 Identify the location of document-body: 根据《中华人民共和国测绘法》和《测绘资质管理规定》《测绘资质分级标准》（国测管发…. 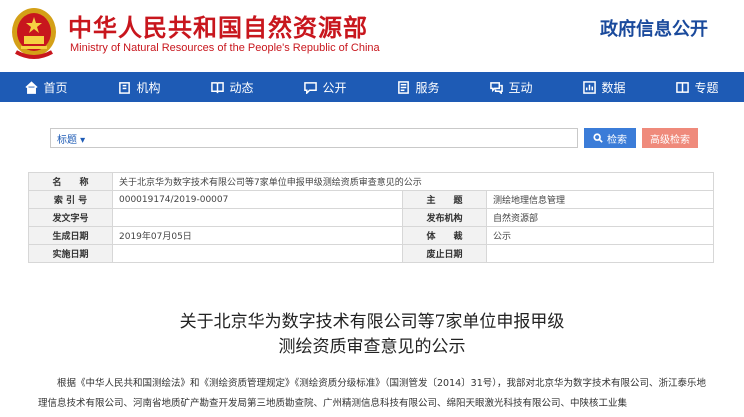
(376, 394).